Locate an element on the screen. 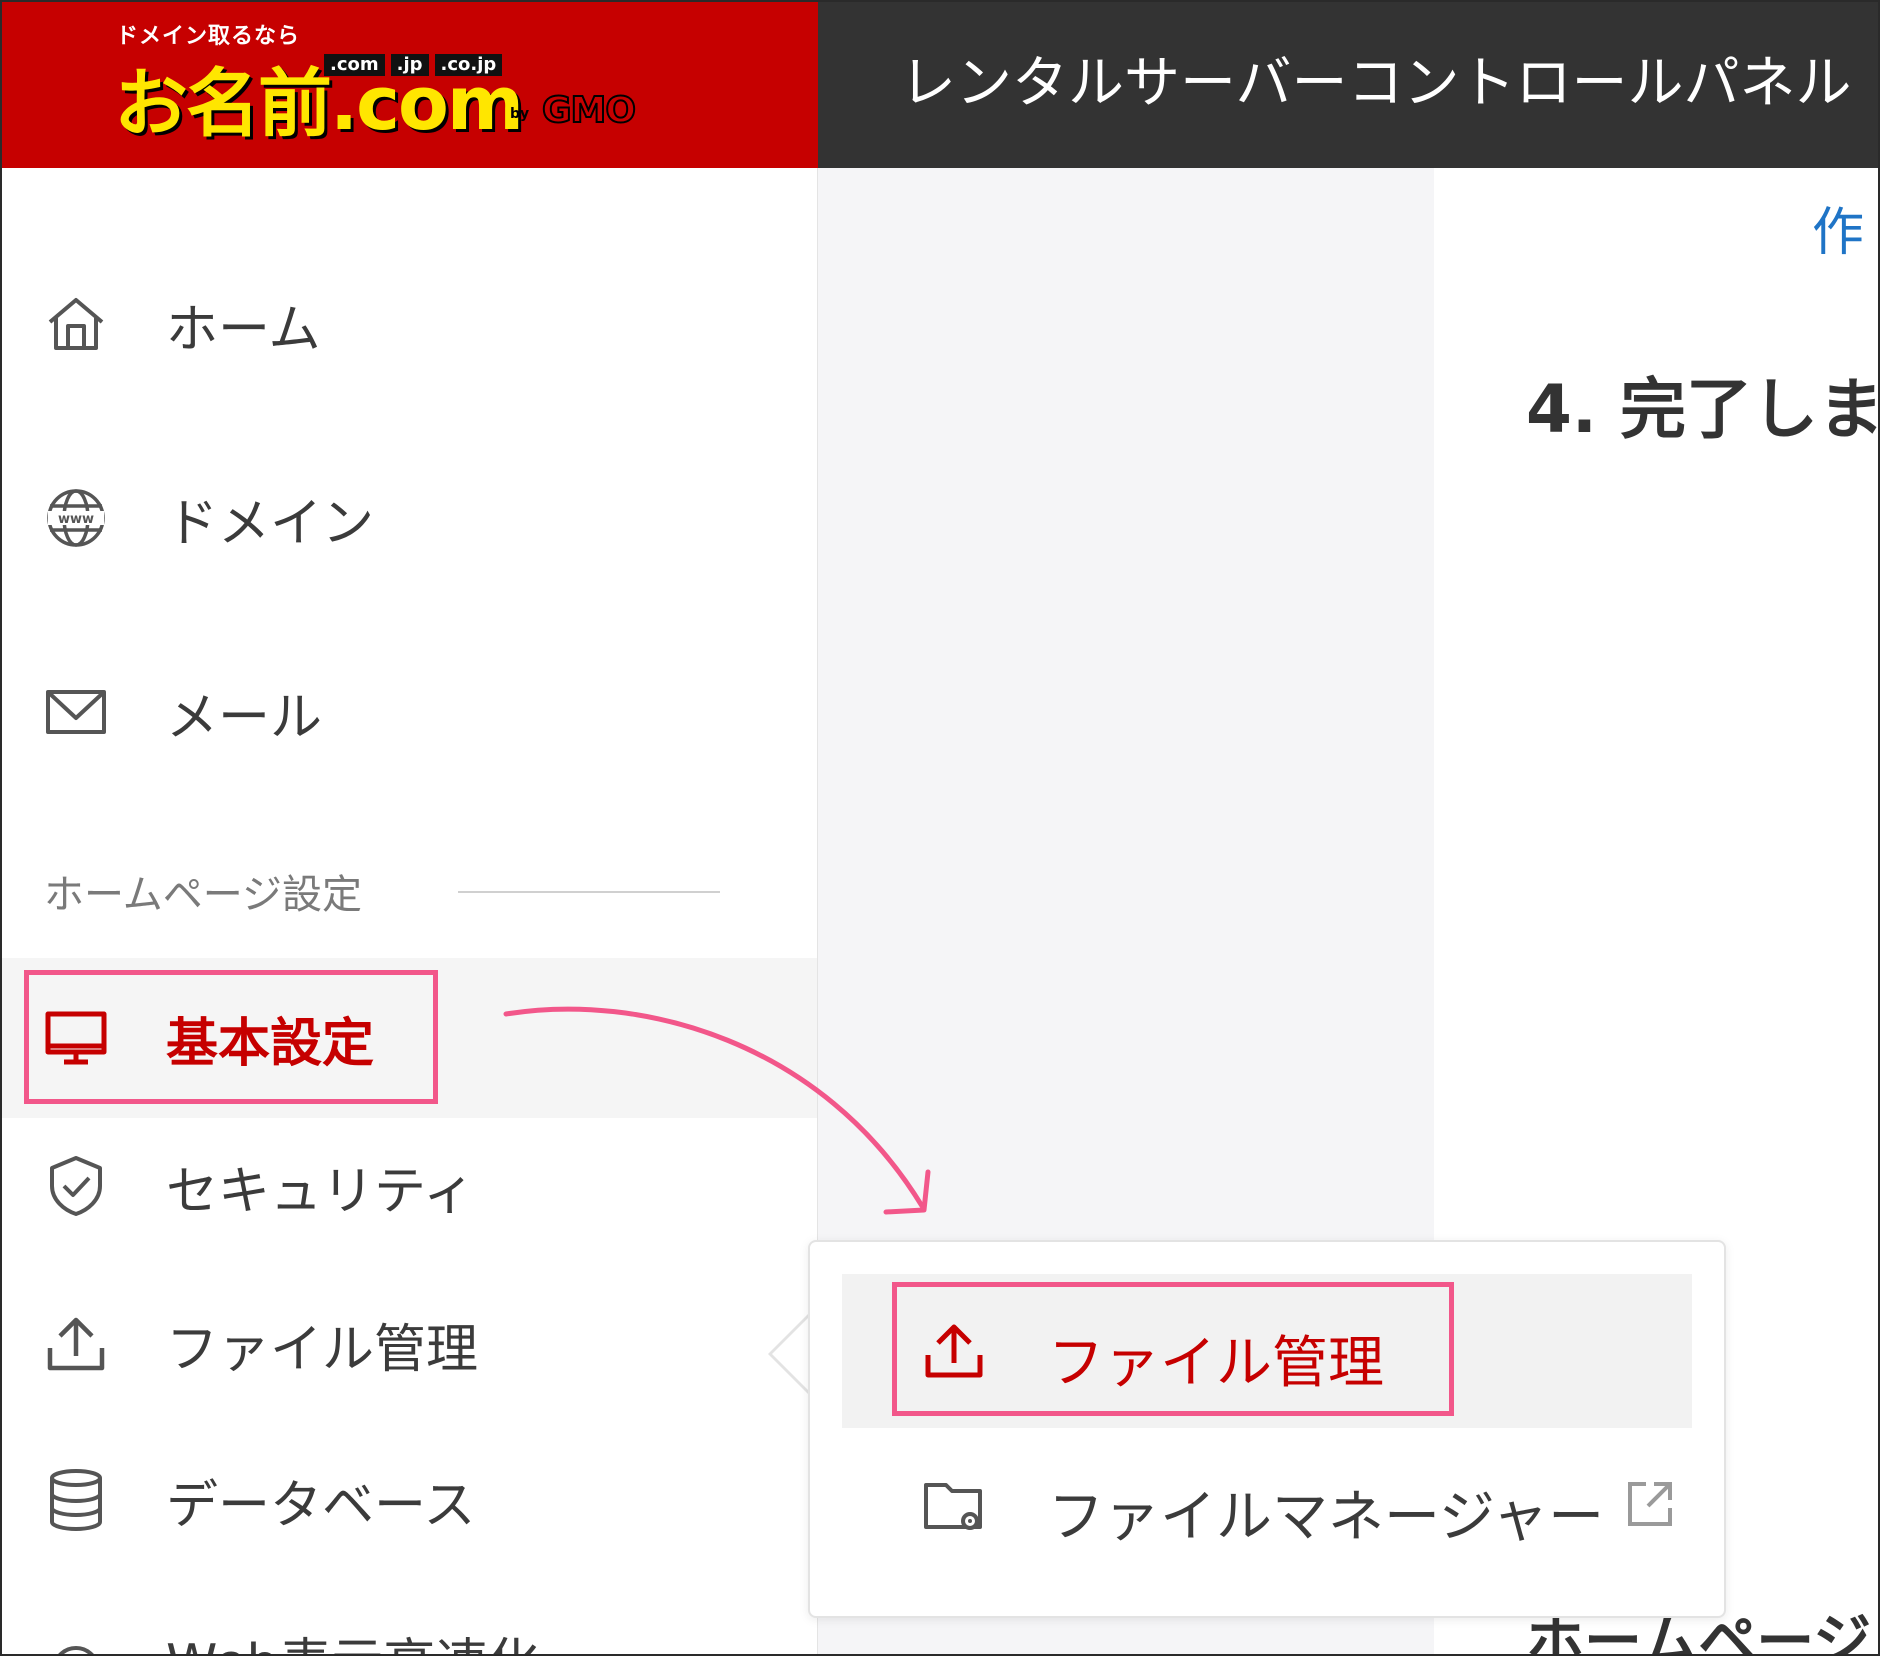 This screenshot has width=1880, height=1656. mail-icon is located at coordinates (76, 712).